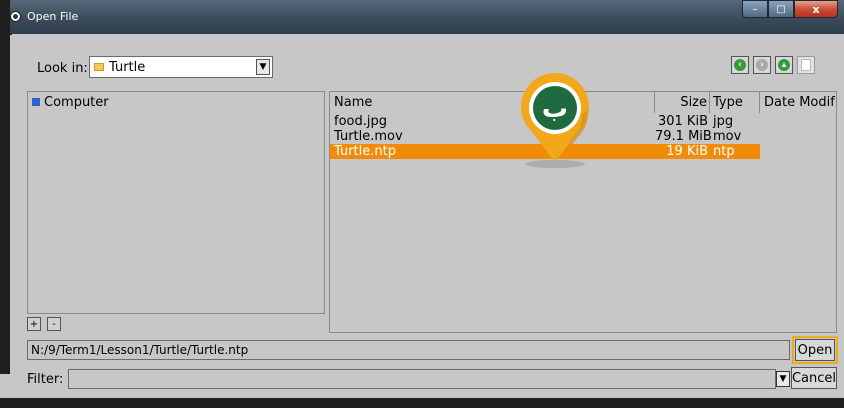 The height and width of the screenshot is (408, 844). What do you see at coordinates (181, 67) in the screenshot?
I see `look-in-combobox: Turtle ▼` at bounding box center [181, 67].